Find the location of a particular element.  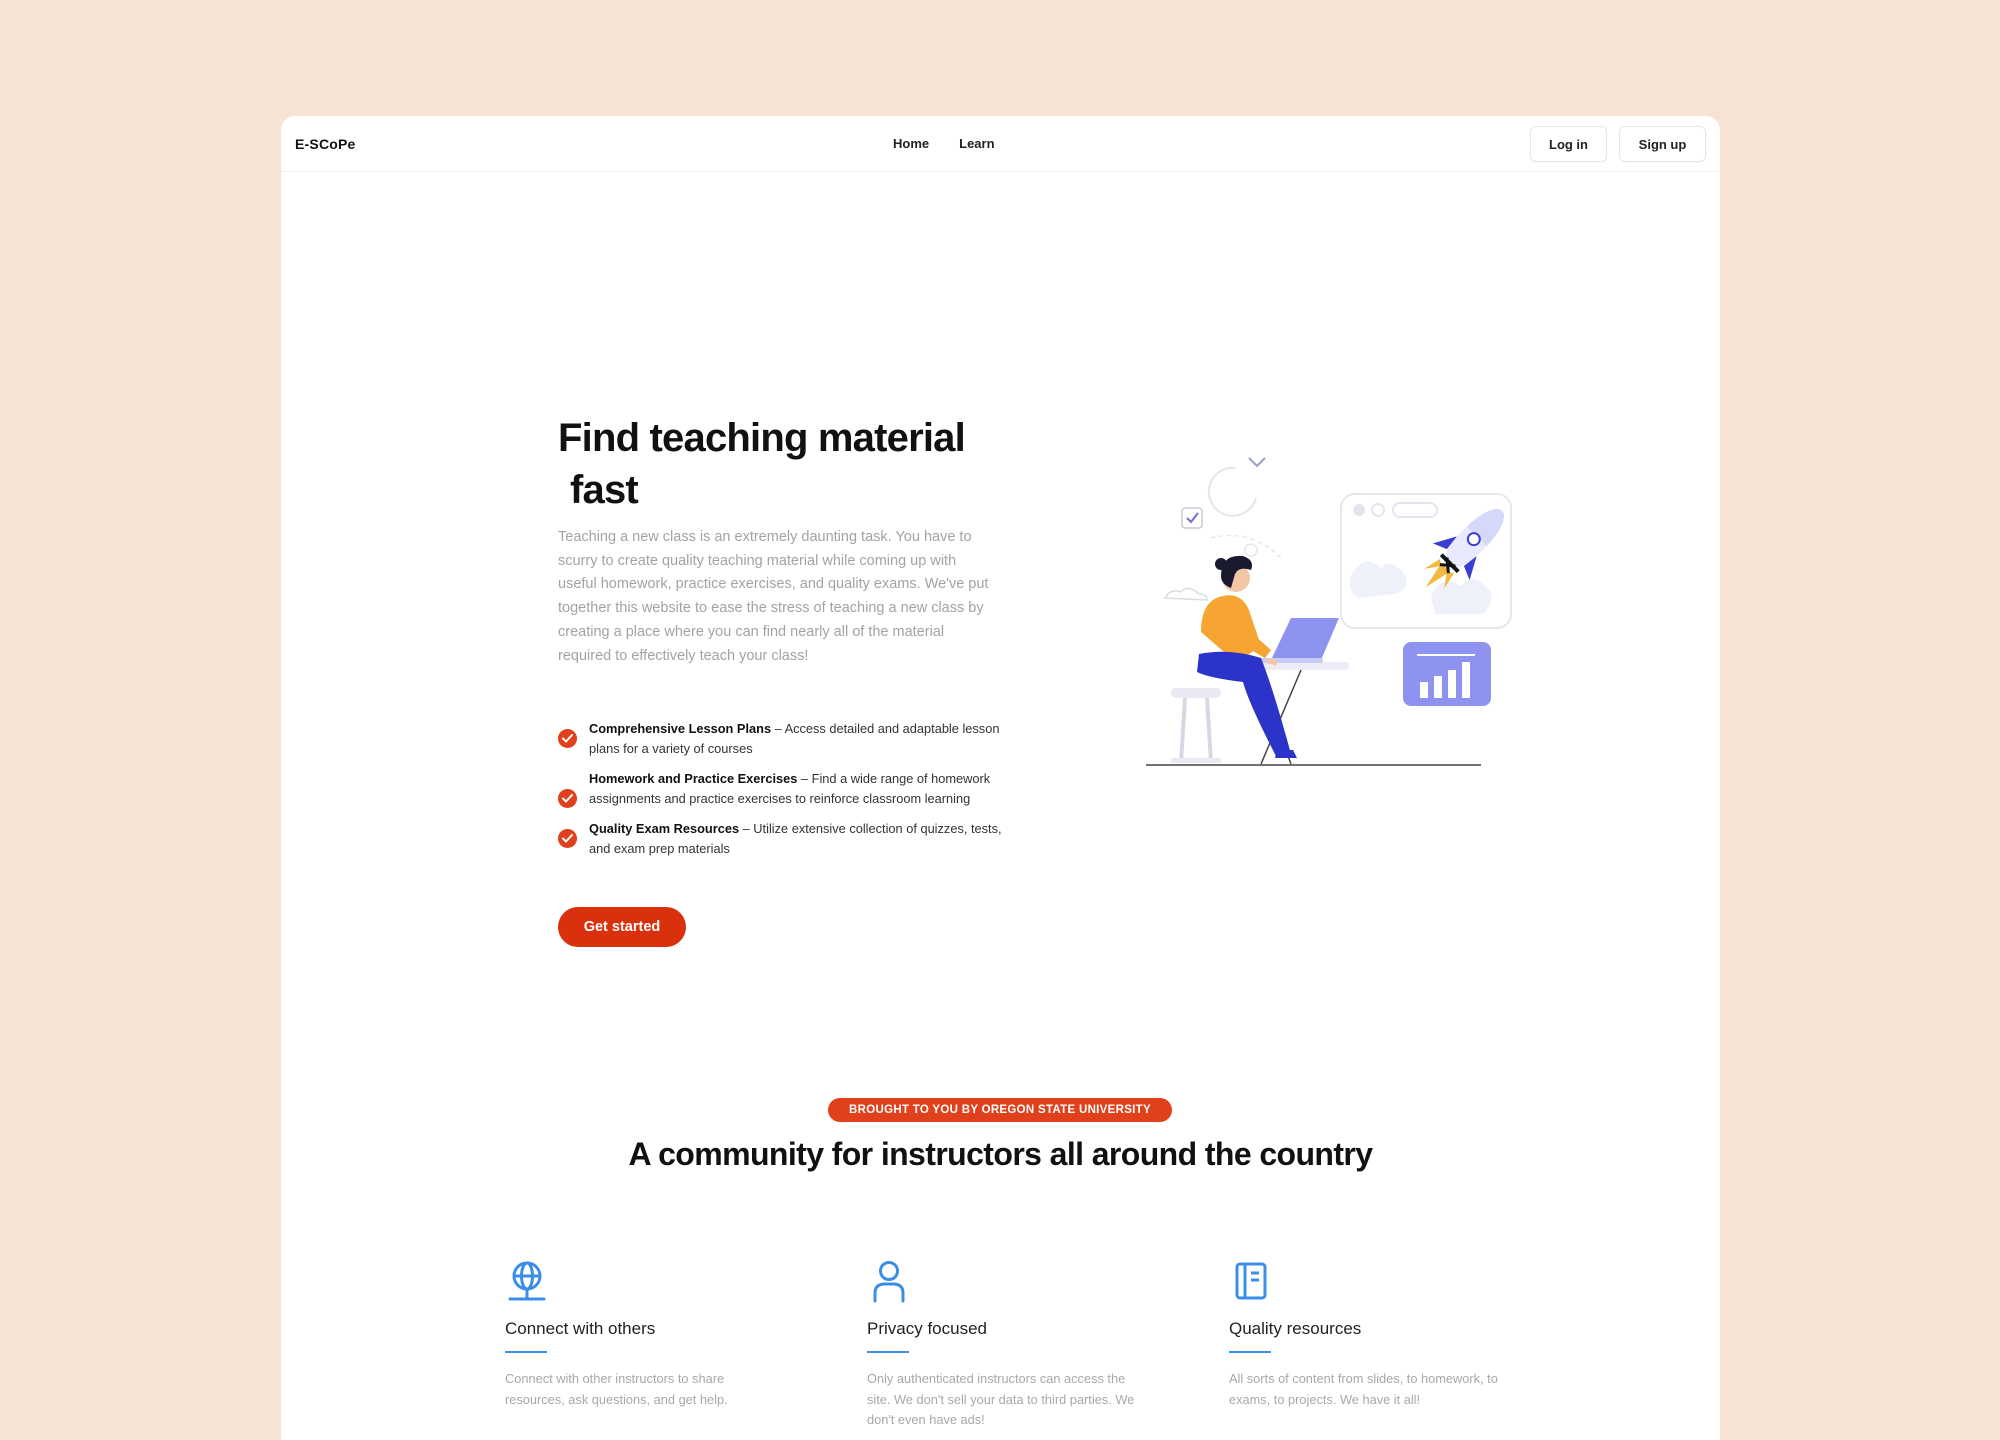

get-started-button: Get started is located at coordinates (622, 927).